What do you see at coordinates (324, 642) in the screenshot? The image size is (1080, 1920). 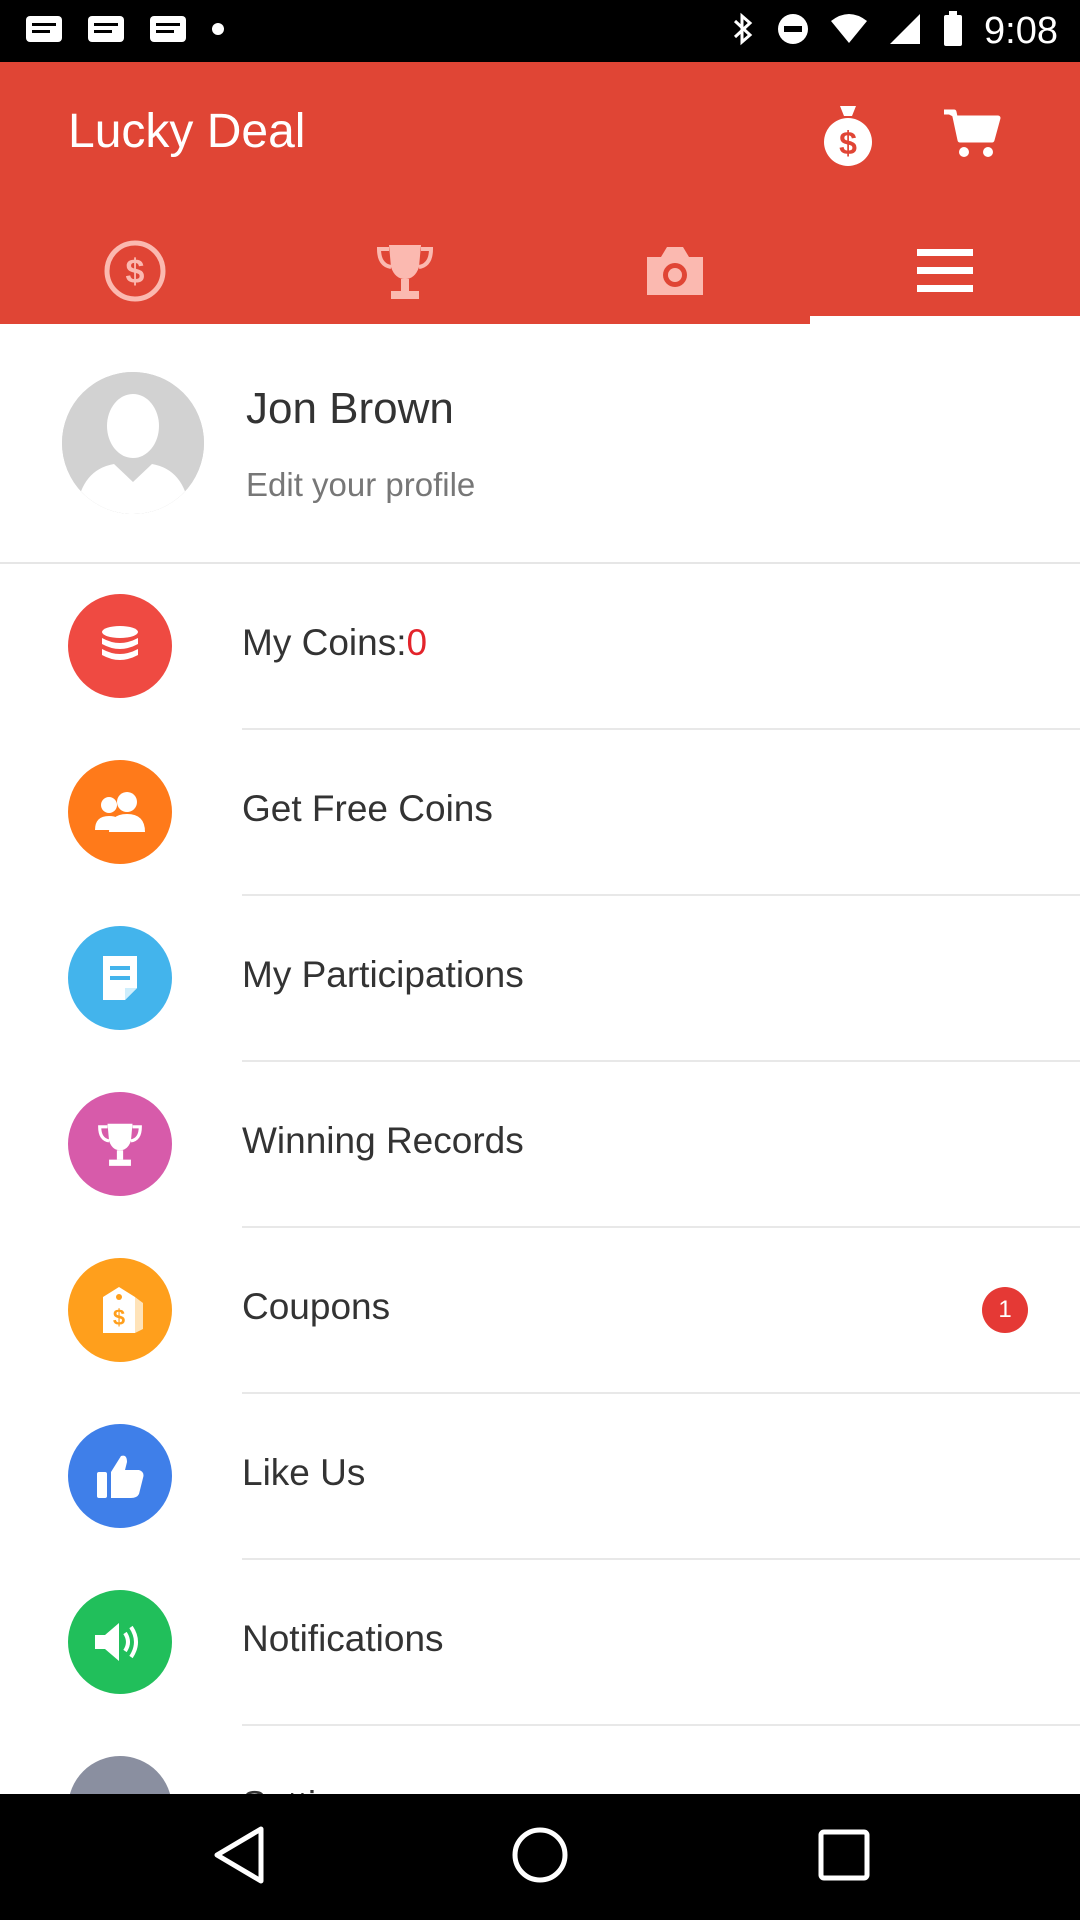 I see `my-coins-text: My Coins:` at bounding box center [324, 642].